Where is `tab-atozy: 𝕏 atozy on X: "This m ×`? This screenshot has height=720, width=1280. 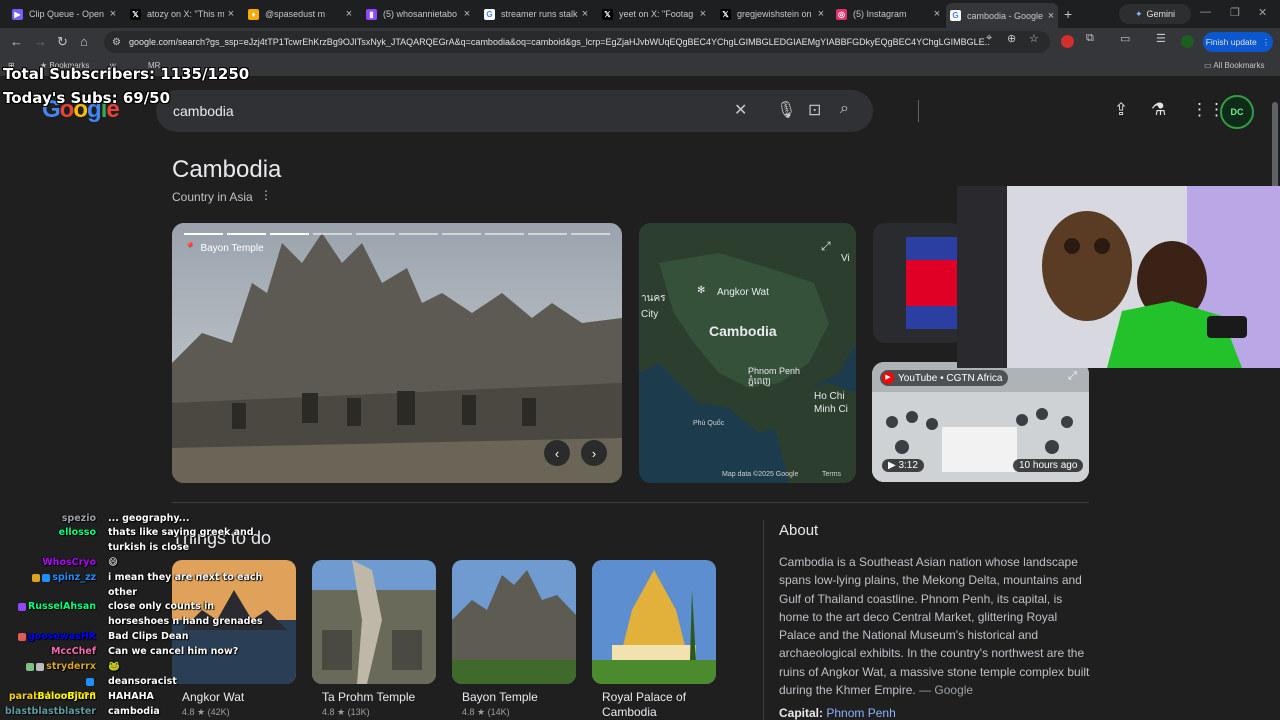
tab-atozy: 𝕏 atozy on X: "This m × is located at coordinates (182, 14).